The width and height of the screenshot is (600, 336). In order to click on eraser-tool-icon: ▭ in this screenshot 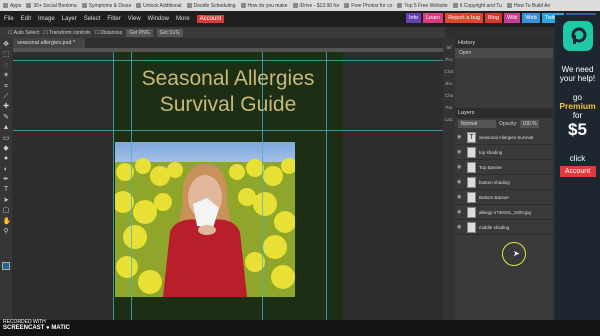, I will do `click(6, 138)`.